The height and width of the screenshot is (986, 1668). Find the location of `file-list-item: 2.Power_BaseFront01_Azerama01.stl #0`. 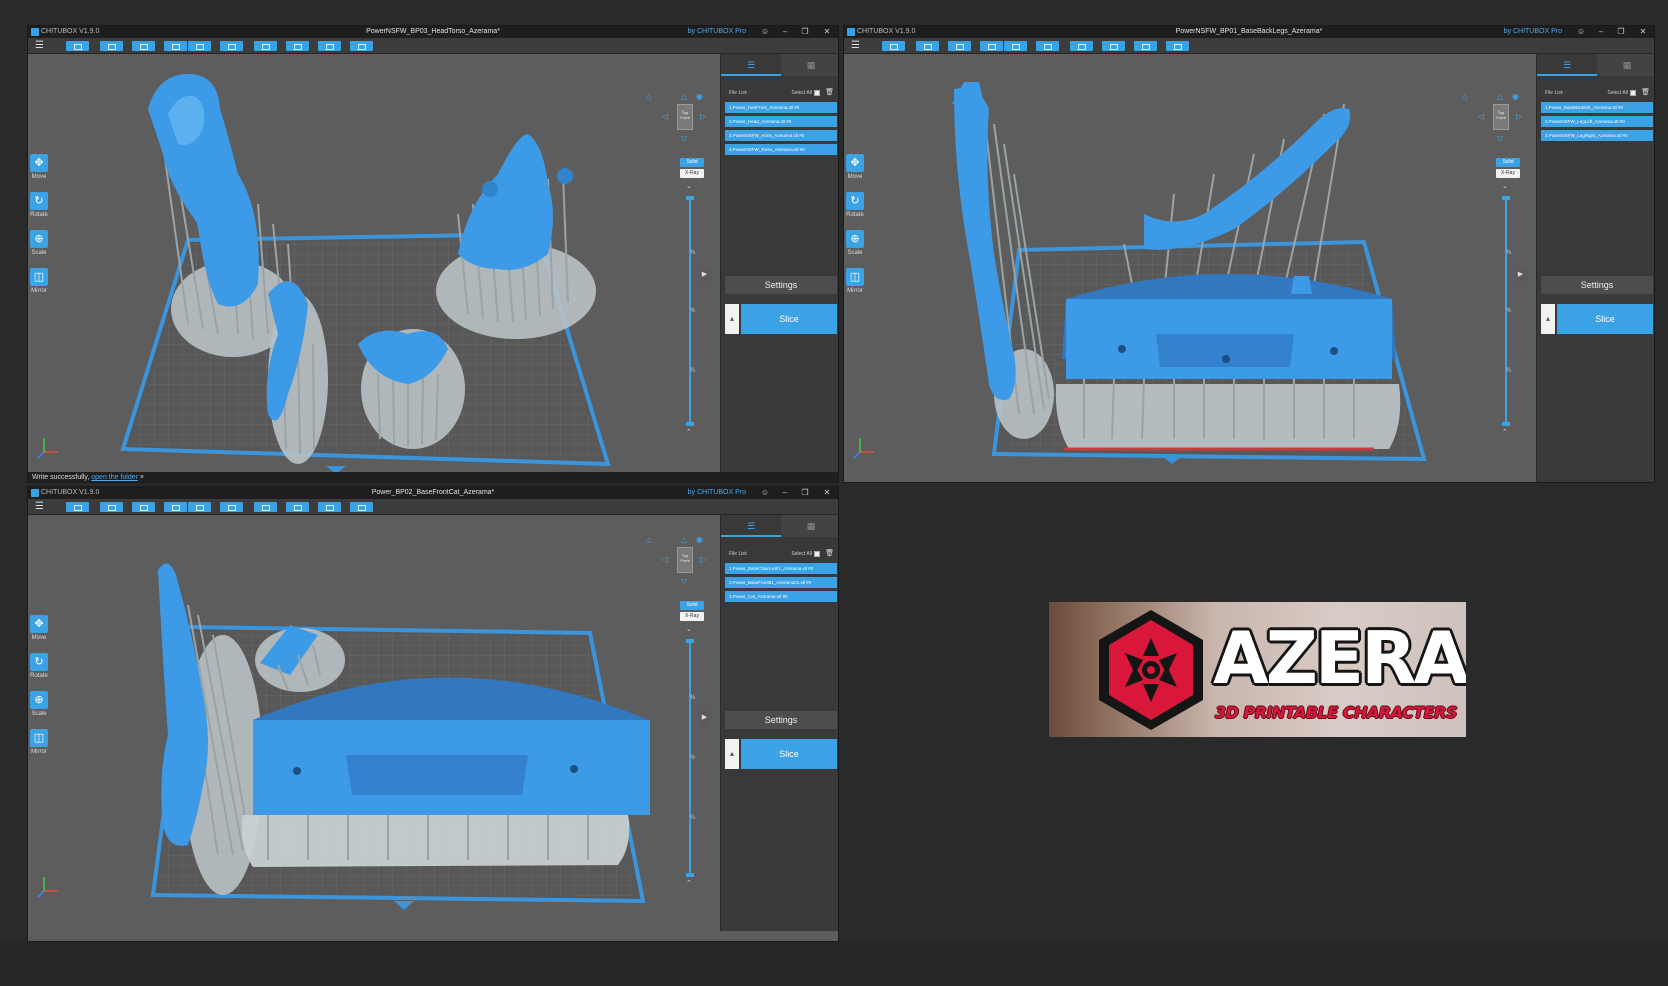

file-list-item: 2.Power_BaseFront01_Azerama01.stl #0 is located at coordinates (781, 582).